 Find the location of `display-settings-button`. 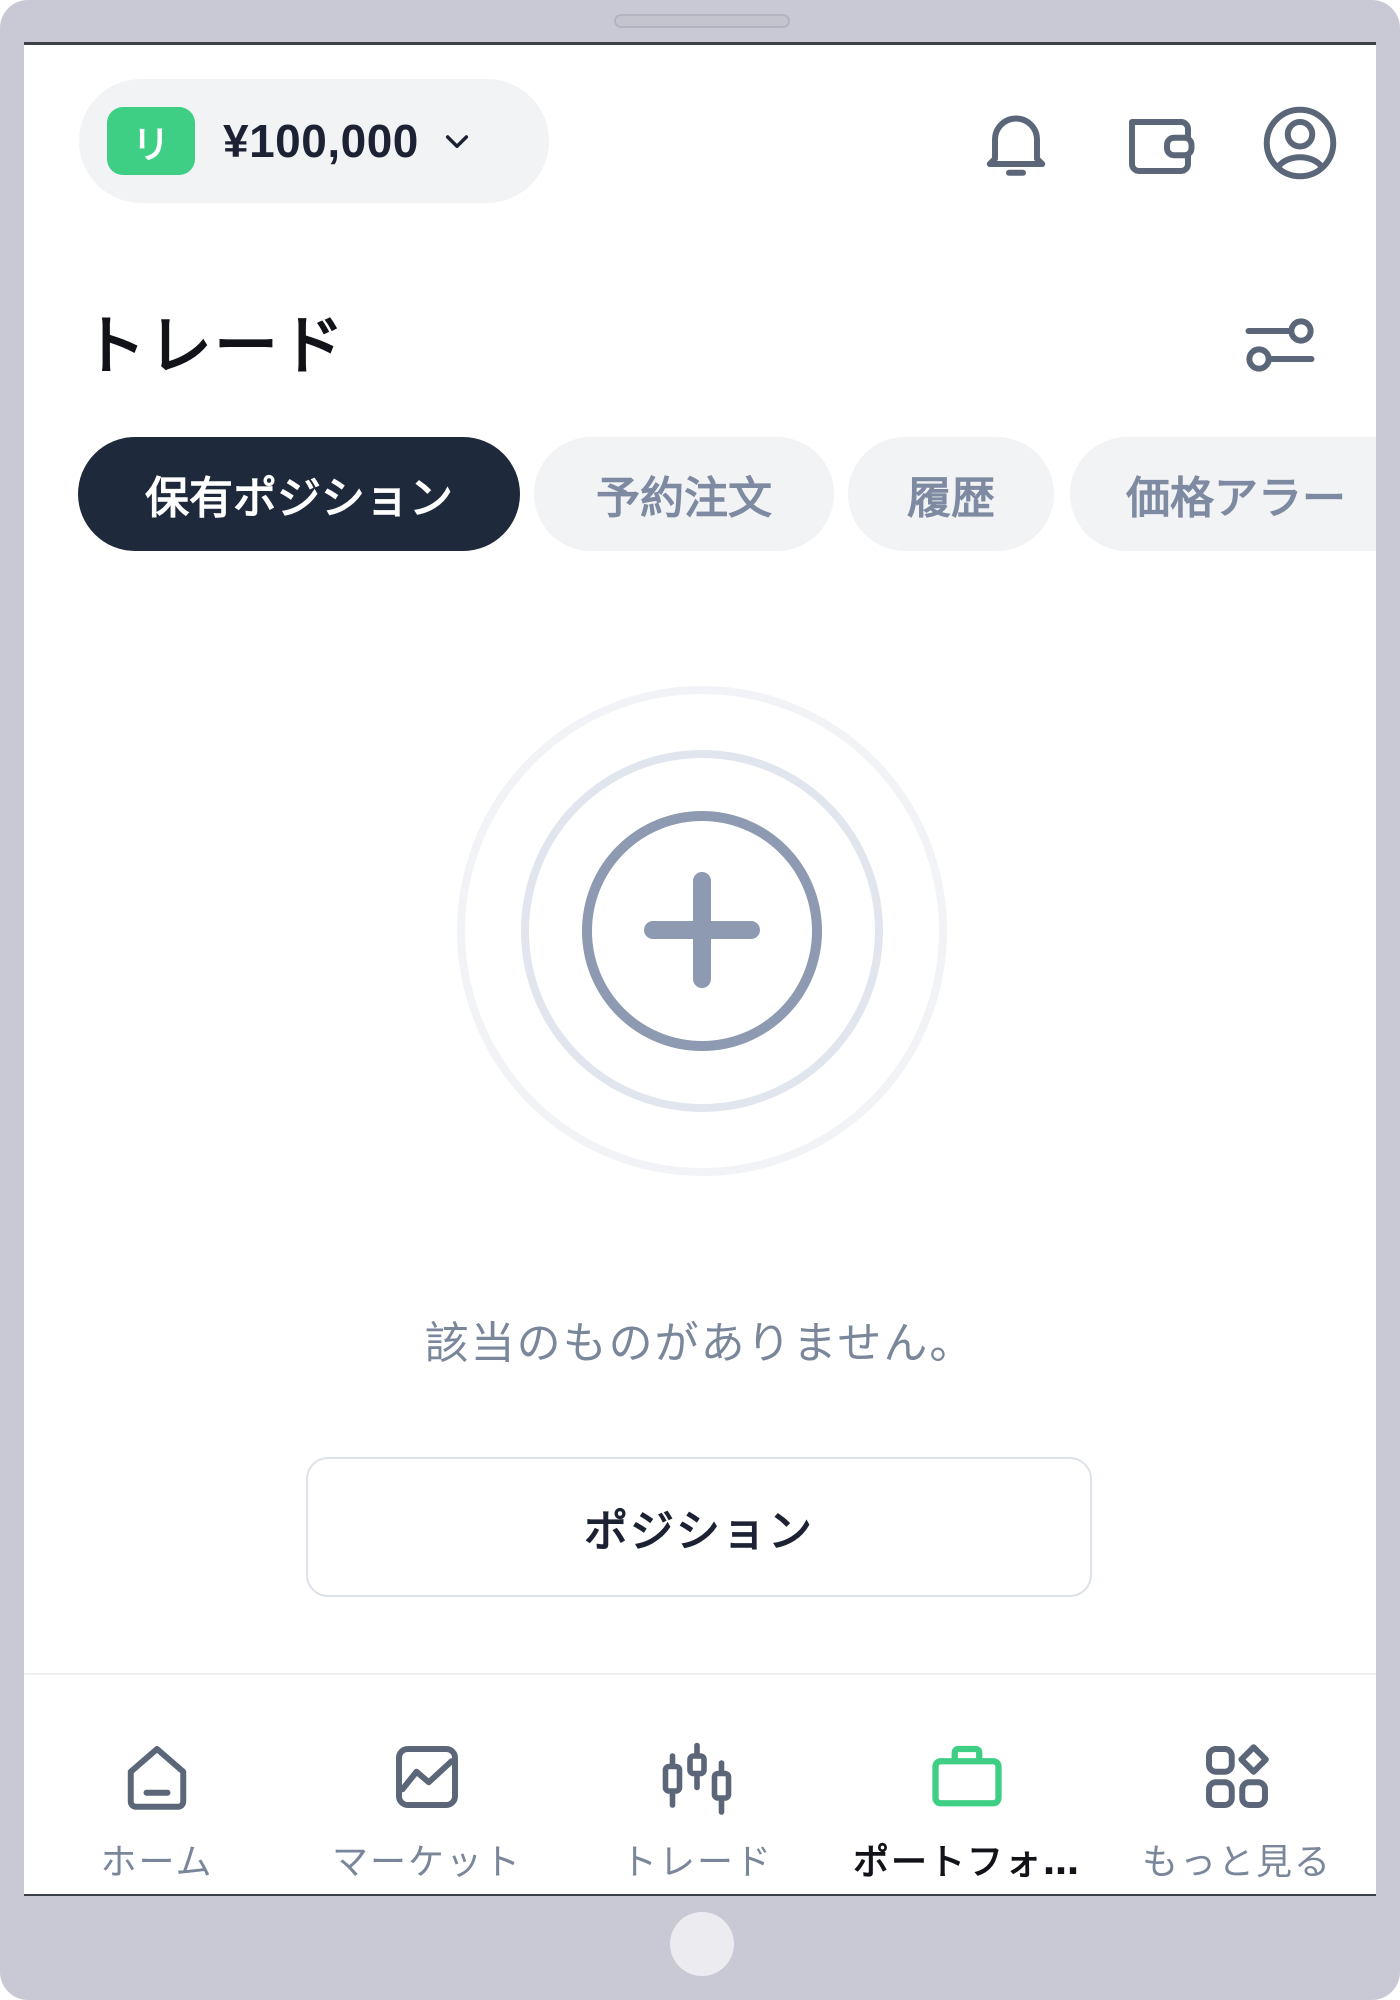

display-settings-button is located at coordinates (1280, 345).